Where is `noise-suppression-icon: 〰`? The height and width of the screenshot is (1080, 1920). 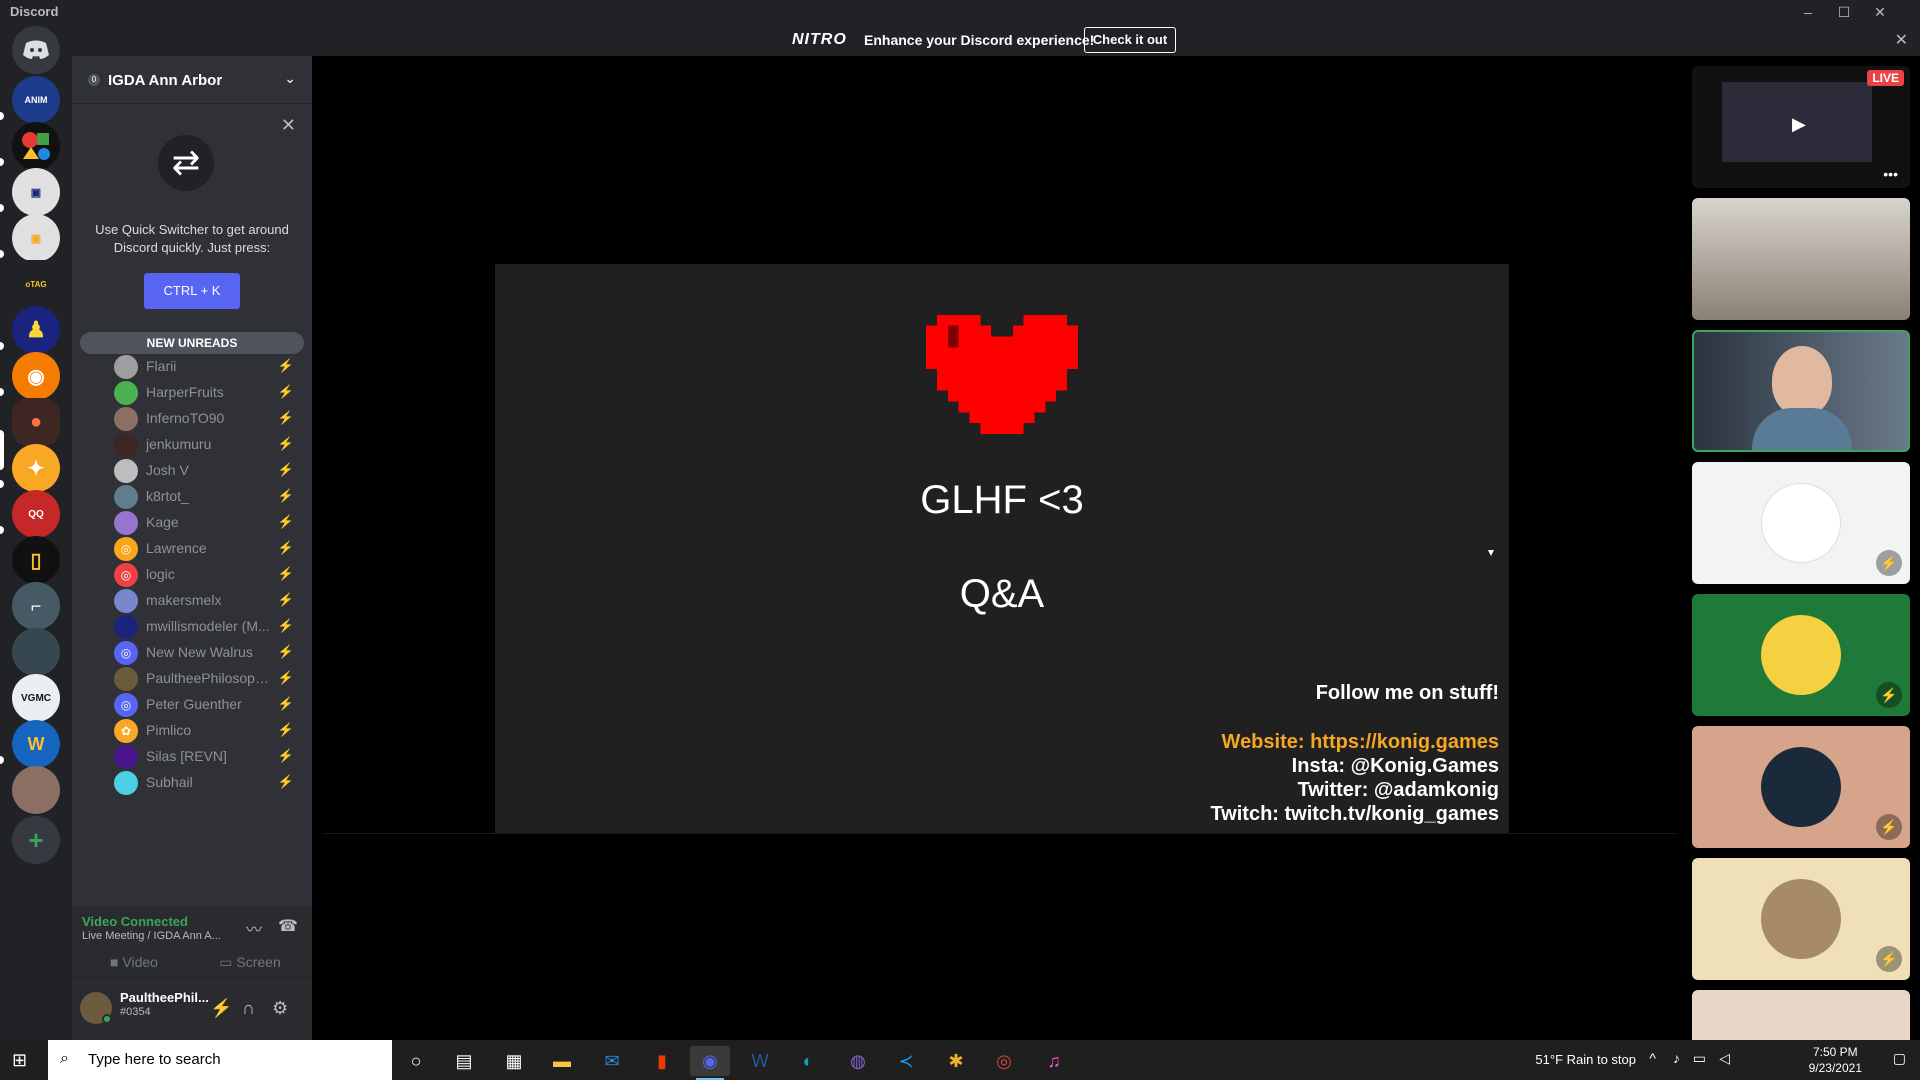
noise-suppression-icon: 〰 is located at coordinates (254, 928).